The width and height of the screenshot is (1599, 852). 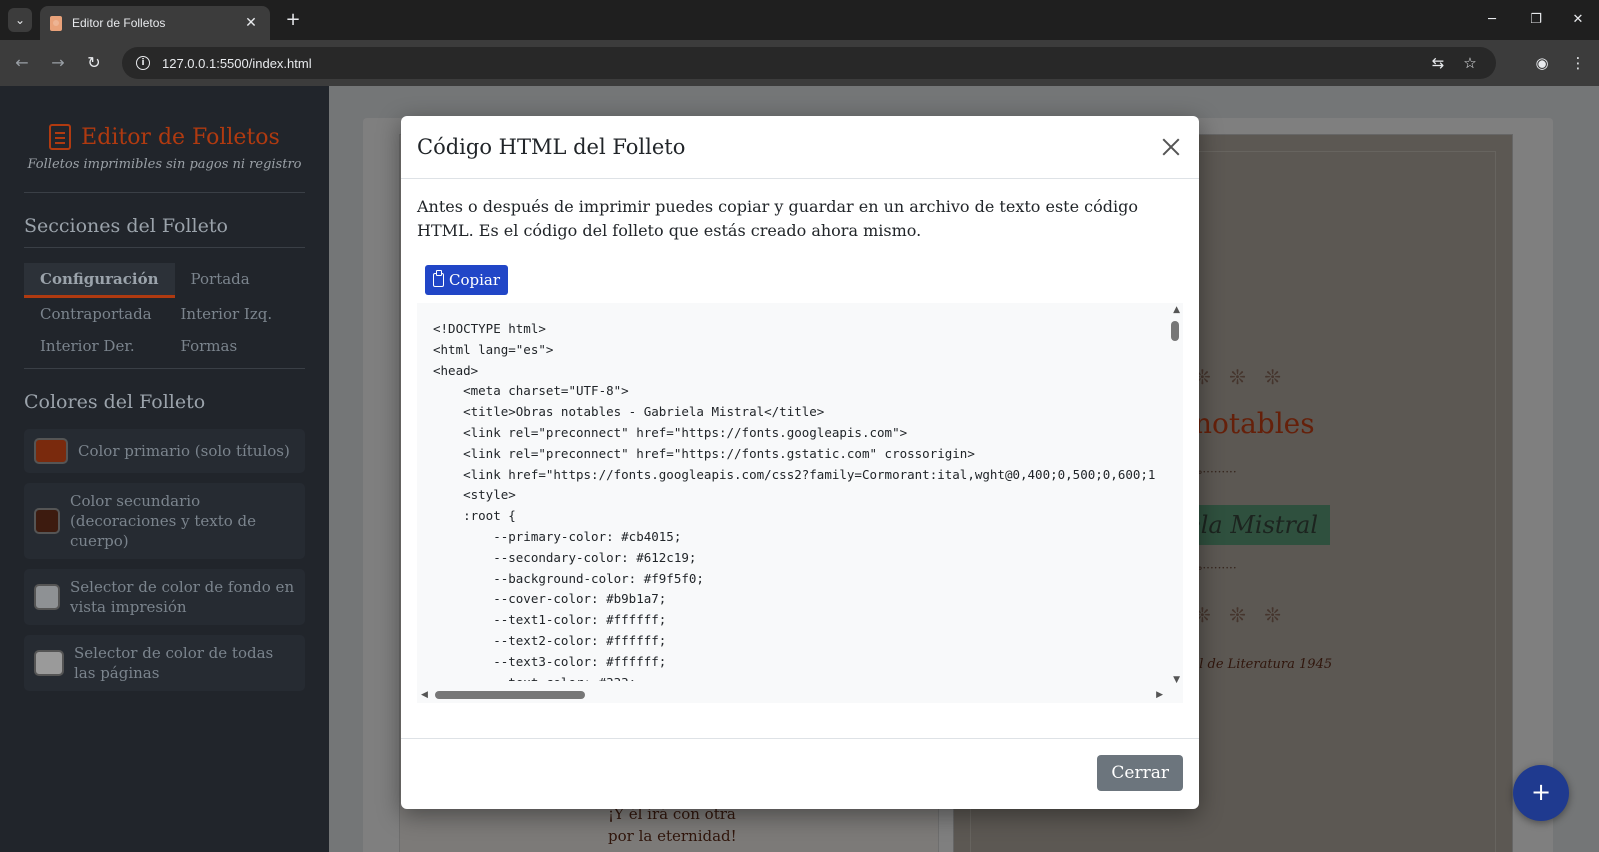 What do you see at coordinates (1176, 680) in the screenshot?
I see `scroll-down-icon: ▼` at bounding box center [1176, 680].